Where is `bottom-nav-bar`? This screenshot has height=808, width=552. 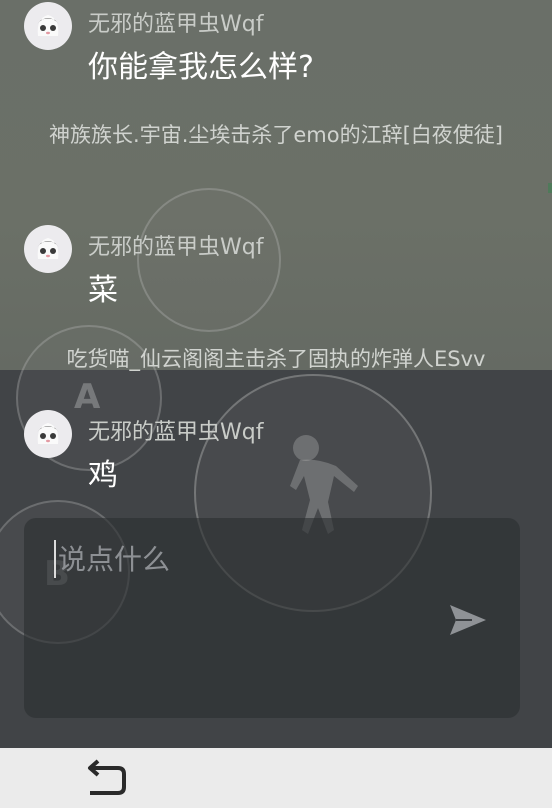
bottom-nav-bar is located at coordinates (276, 778).